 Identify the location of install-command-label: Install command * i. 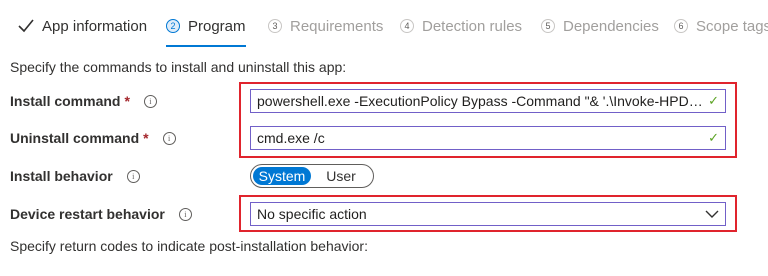
(83, 101).